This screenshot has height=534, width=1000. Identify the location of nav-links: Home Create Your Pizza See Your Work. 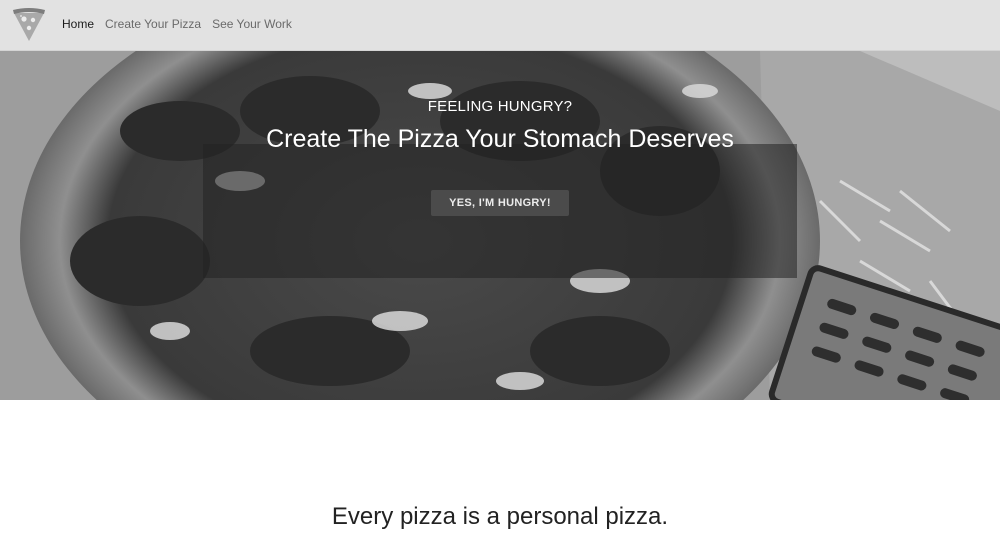
(177, 24).